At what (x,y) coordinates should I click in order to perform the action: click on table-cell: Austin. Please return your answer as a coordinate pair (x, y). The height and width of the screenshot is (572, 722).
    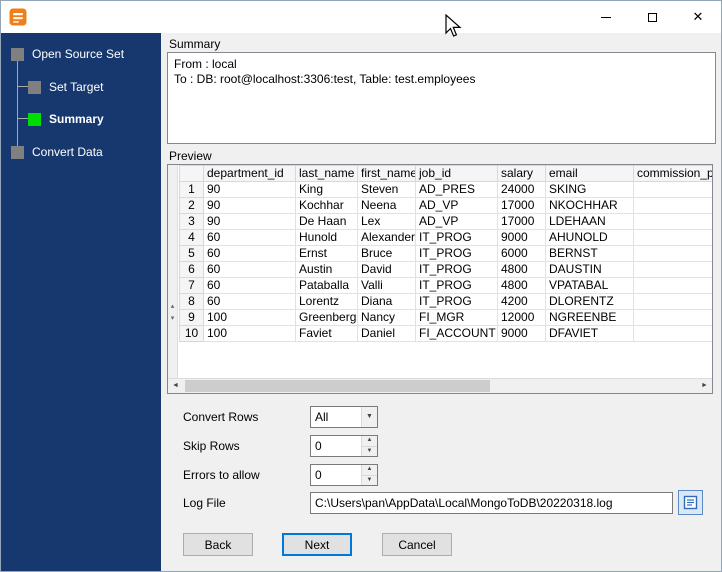
    Looking at the image, I should click on (326, 269).